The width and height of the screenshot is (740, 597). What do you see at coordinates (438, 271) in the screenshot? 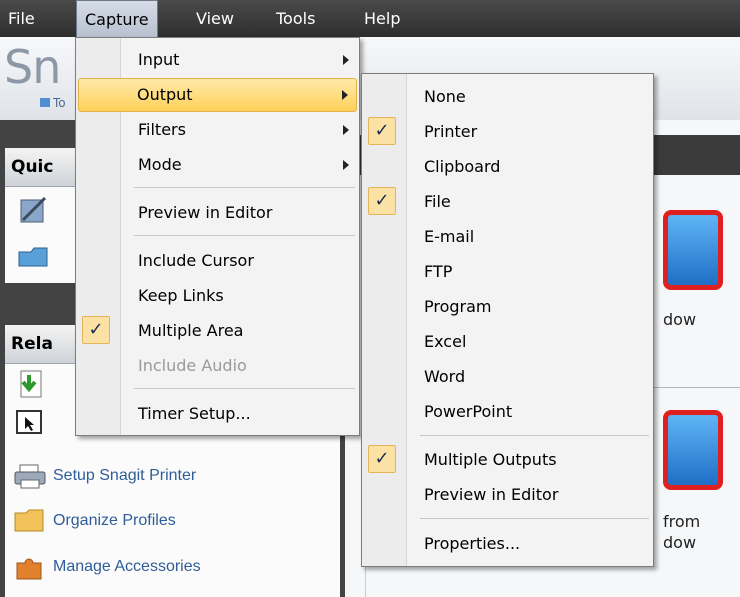
I see `menu-item-label: FTP` at bounding box center [438, 271].